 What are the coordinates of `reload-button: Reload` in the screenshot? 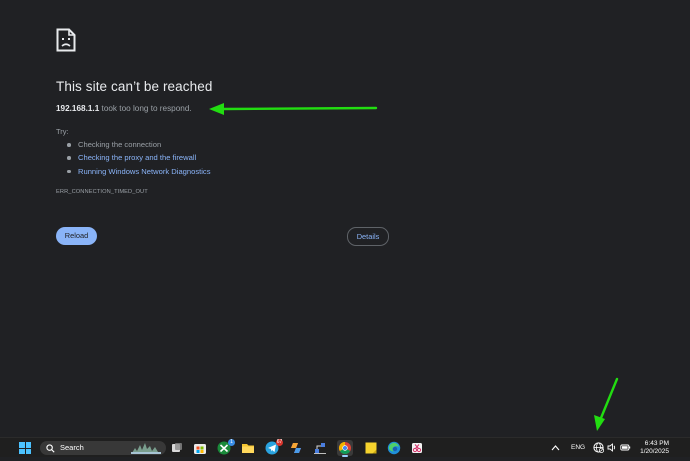 It's located at (76, 236).